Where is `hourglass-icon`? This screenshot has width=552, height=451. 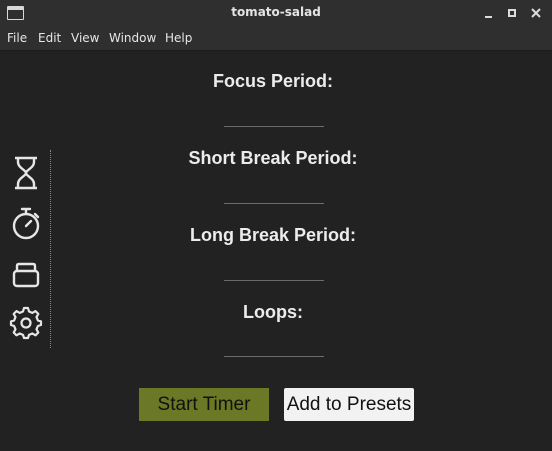 hourglass-icon is located at coordinates (26, 173).